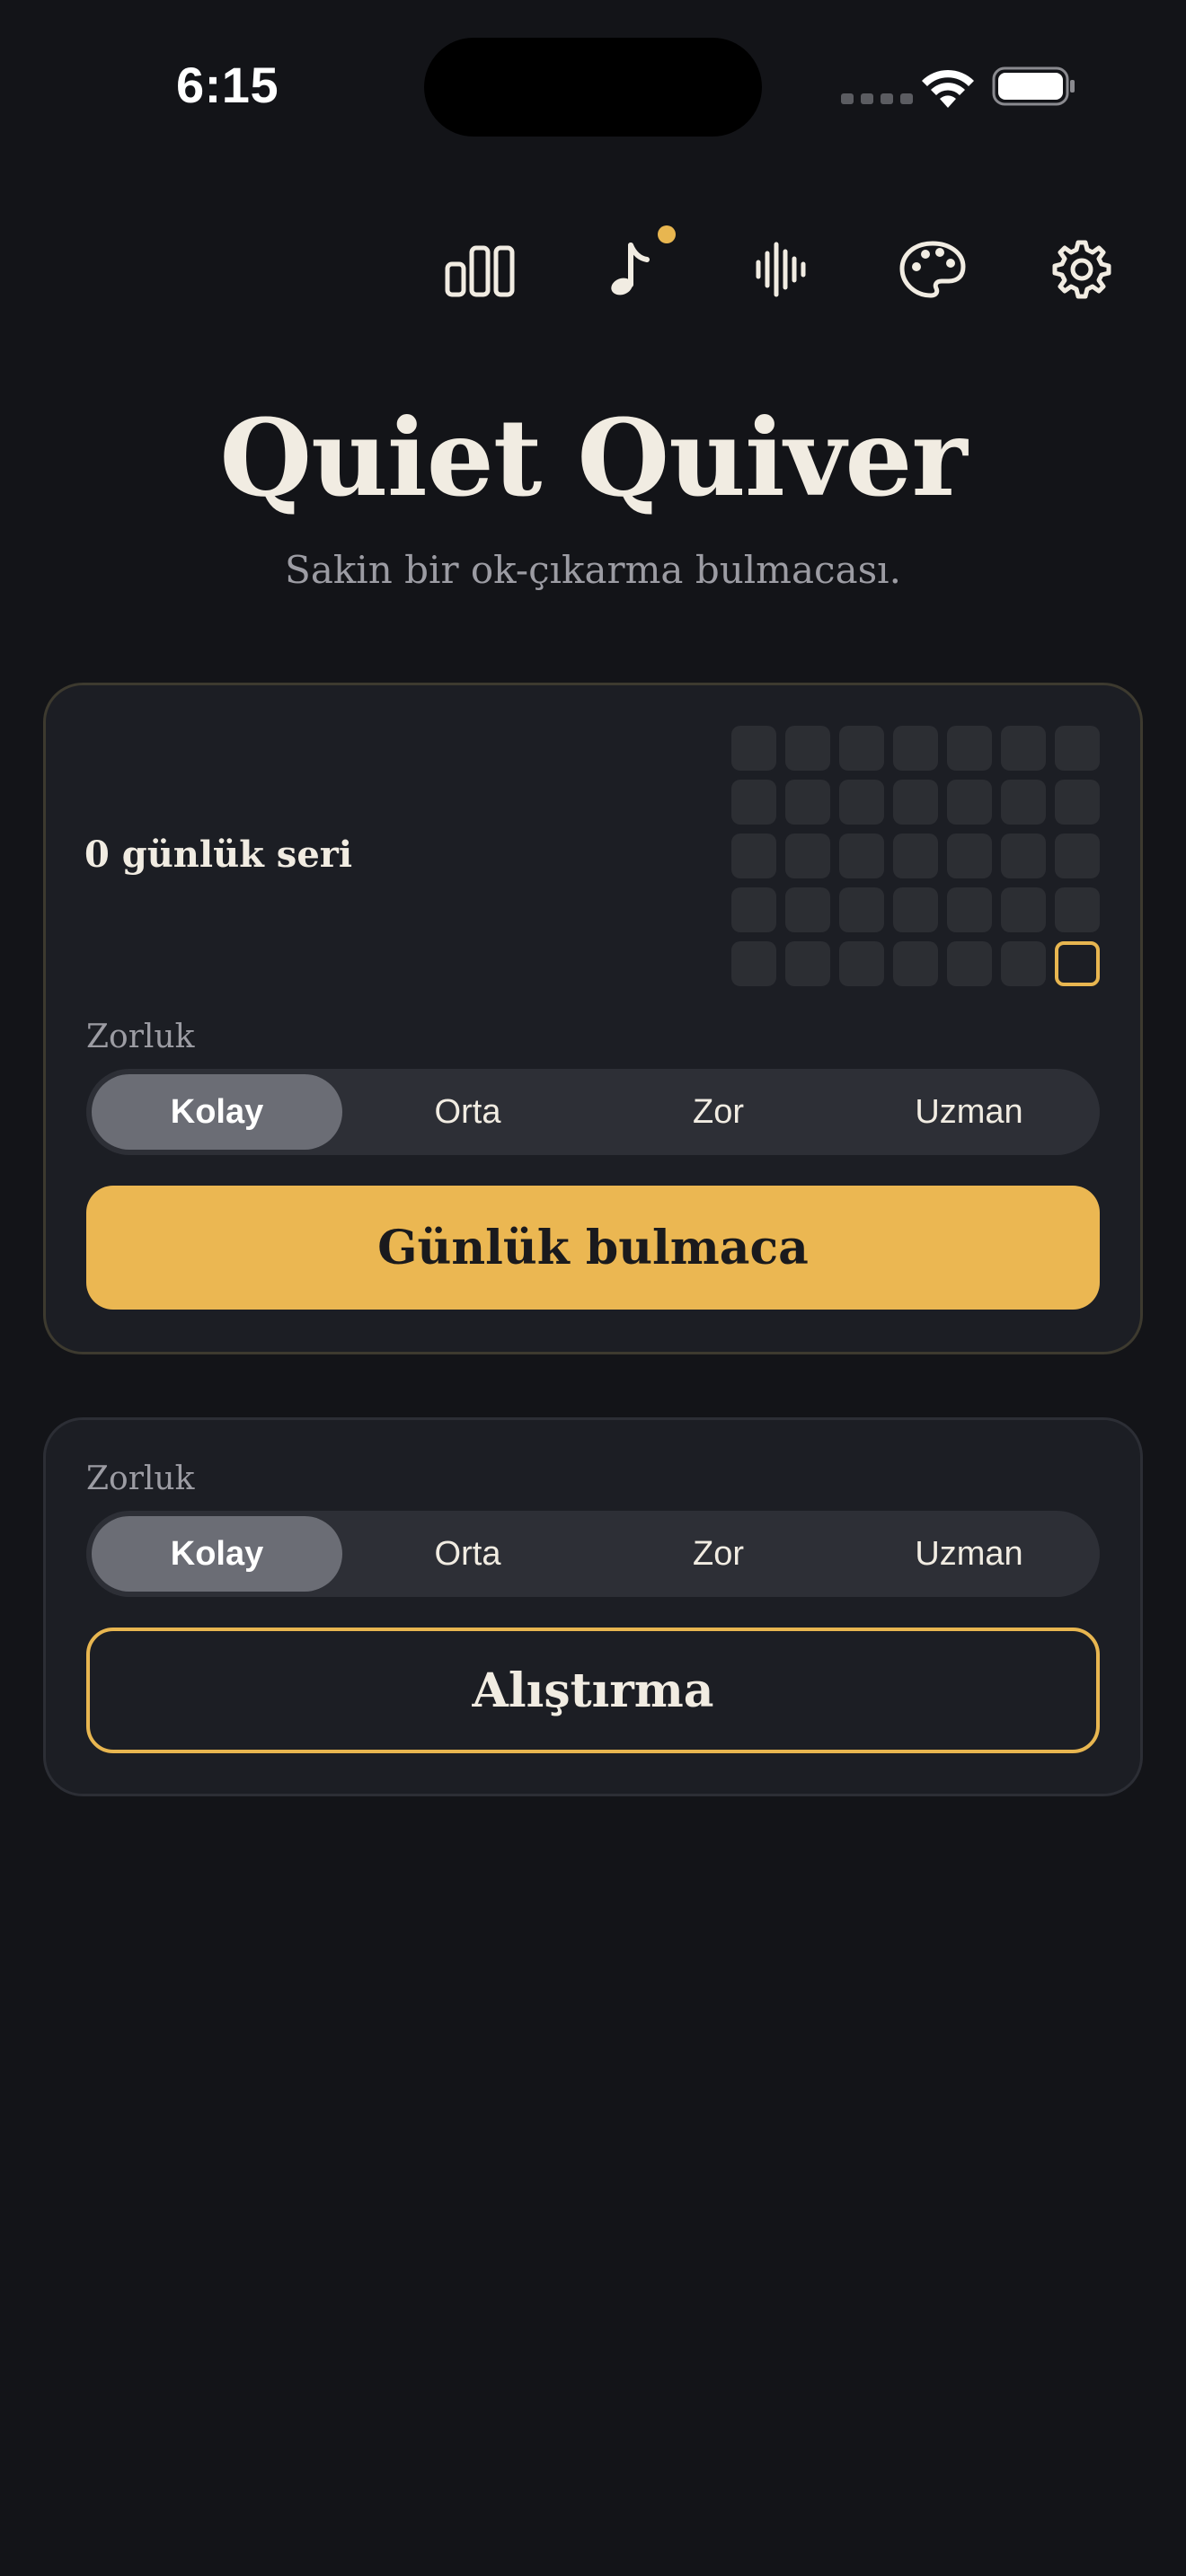 The width and height of the screenshot is (1186, 2576). What do you see at coordinates (140, 1037) in the screenshot?
I see `daily-difficulty-label: Zorluk` at bounding box center [140, 1037].